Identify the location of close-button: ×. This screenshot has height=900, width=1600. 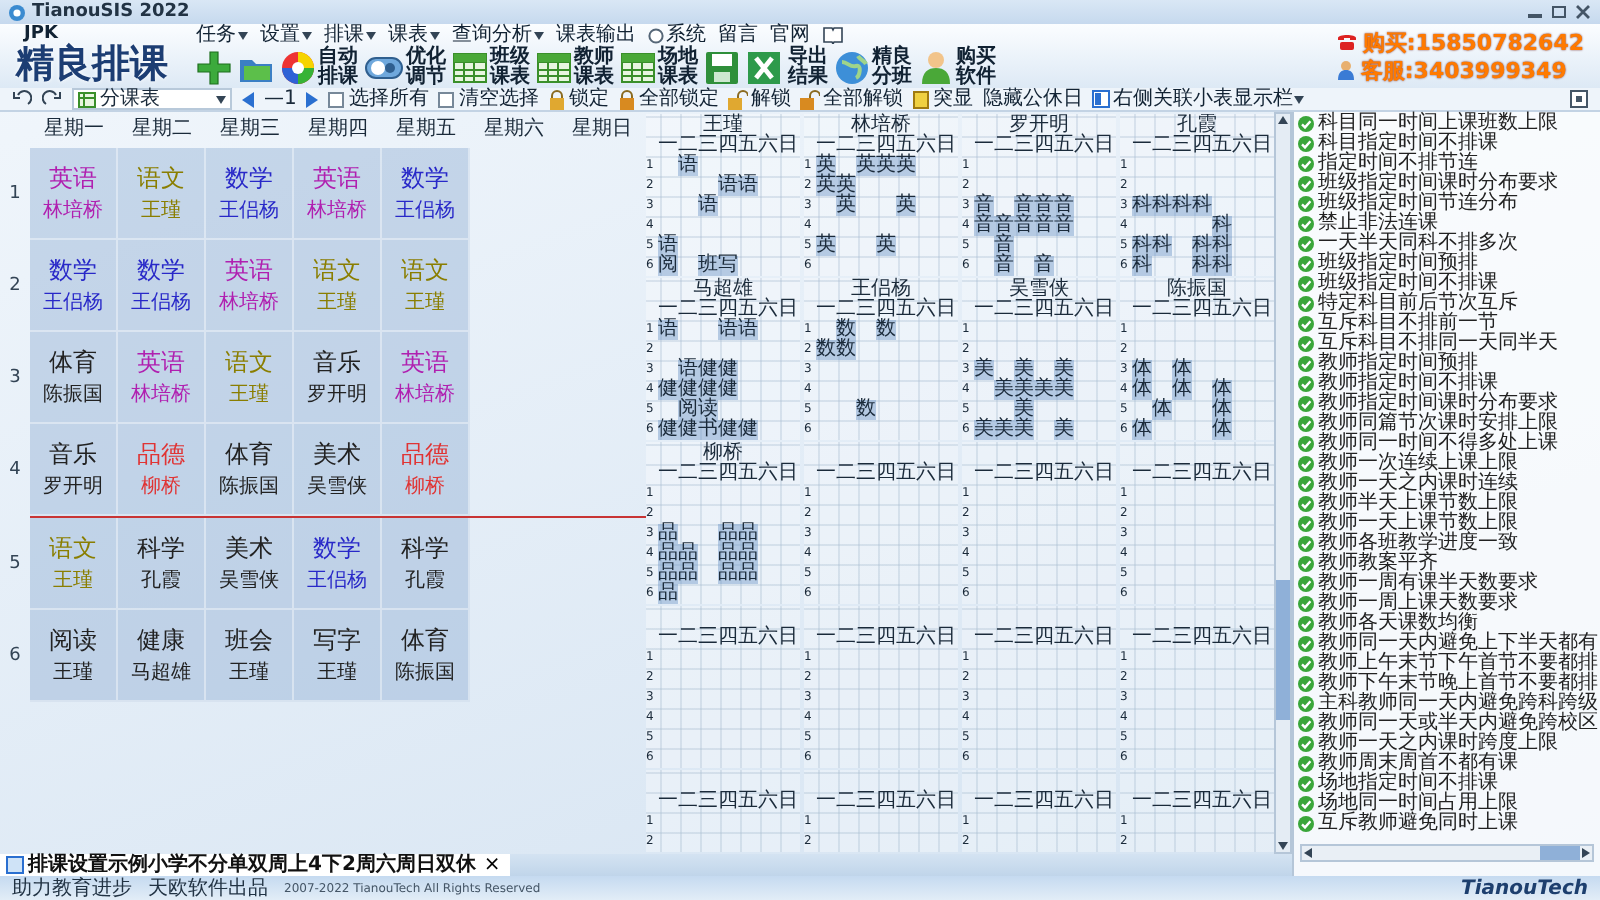
(492, 865).